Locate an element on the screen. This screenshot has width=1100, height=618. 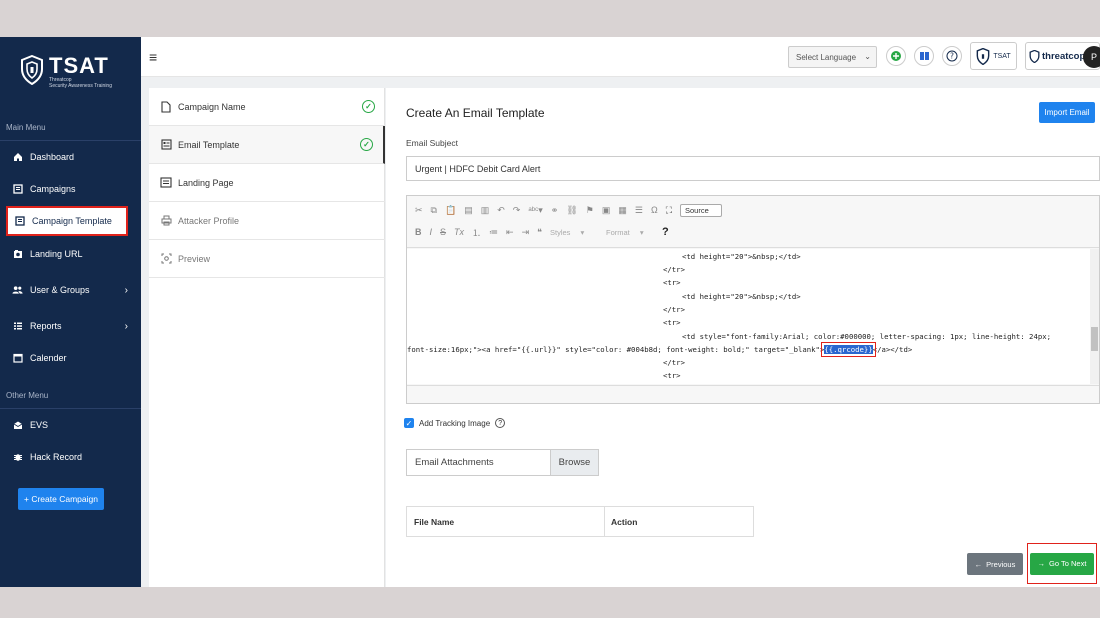
tracking-image-option: ✓ Add Tracking Image ? is located at coordinates (455, 423).